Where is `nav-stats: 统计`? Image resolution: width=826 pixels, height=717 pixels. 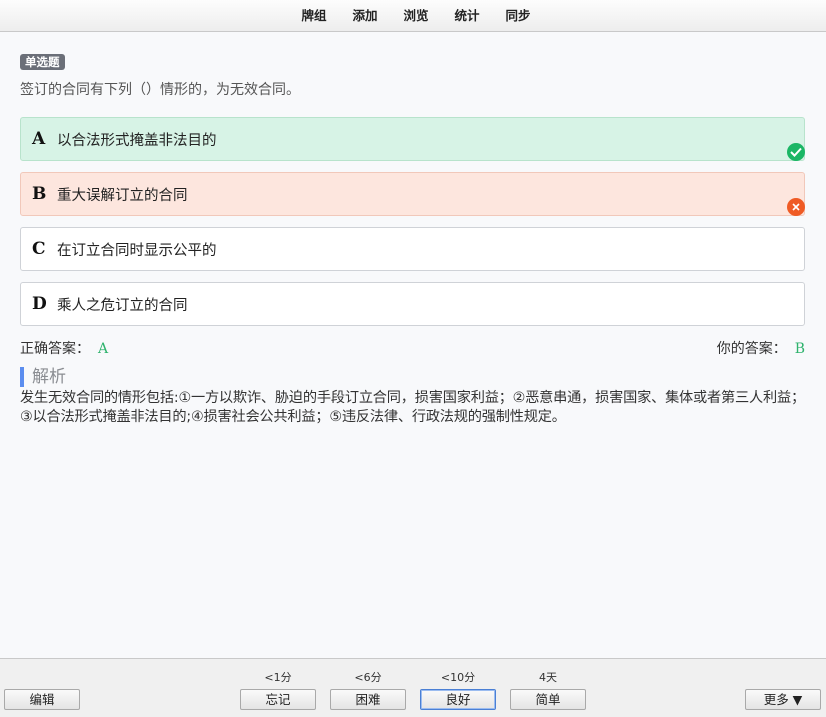
nav-stats: 统计 is located at coordinates (467, 16).